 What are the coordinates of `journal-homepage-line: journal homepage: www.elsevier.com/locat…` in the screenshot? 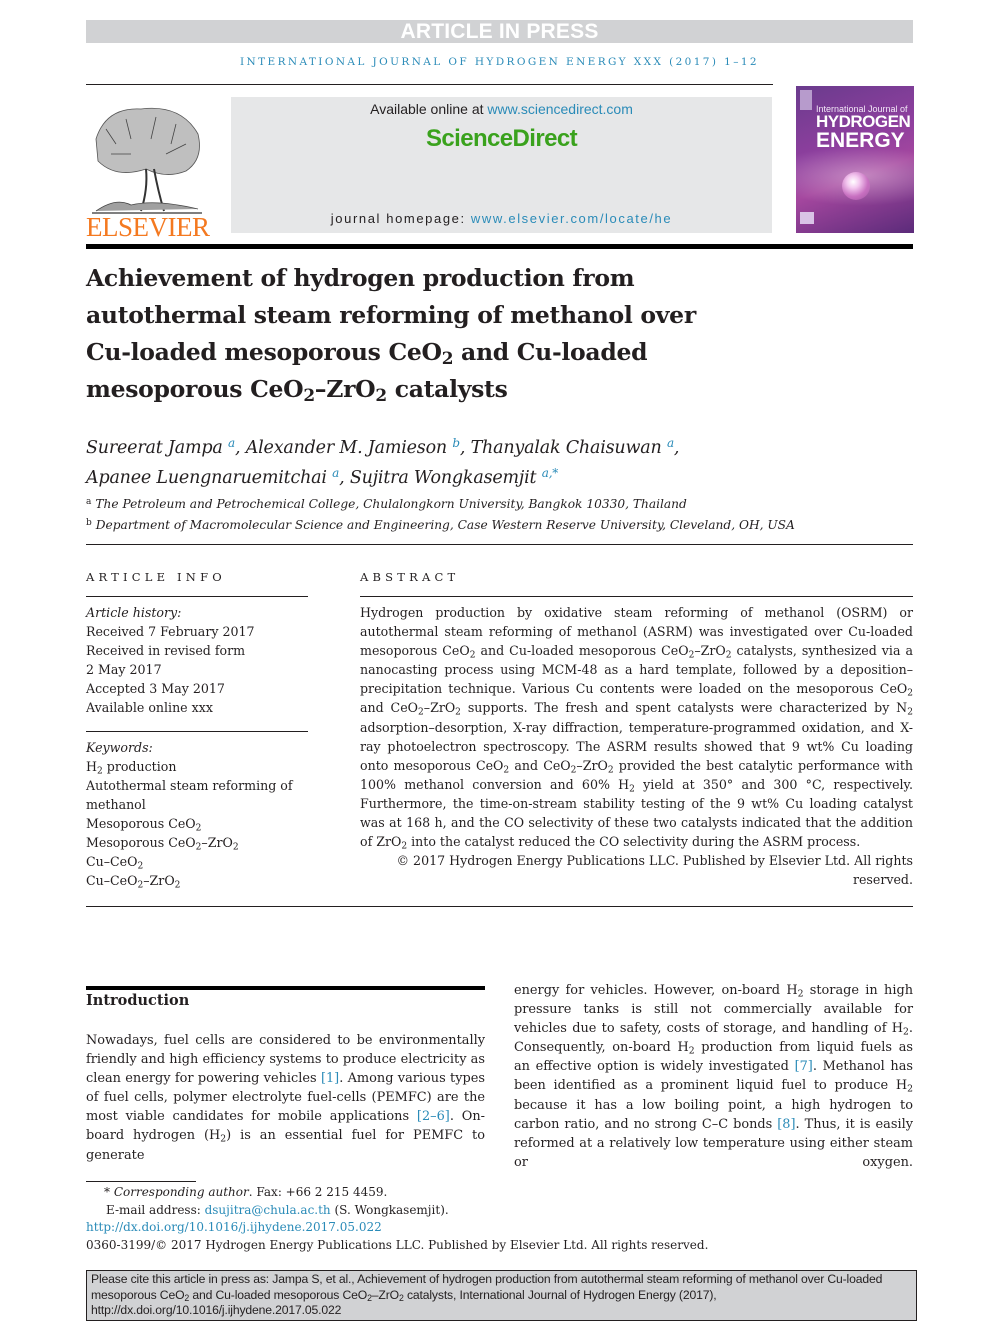 It's located at (501, 218).